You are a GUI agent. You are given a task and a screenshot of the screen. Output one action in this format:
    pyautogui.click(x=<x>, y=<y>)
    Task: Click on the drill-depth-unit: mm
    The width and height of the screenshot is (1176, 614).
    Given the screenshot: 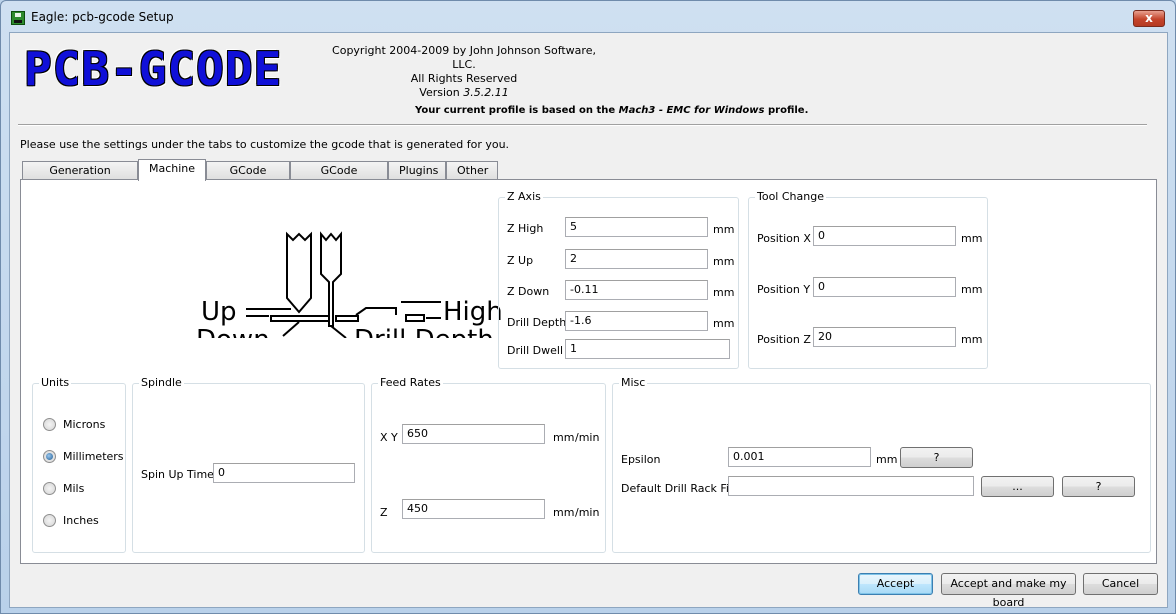 What is the action you would take?
    pyautogui.click(x=724, y=323)
    